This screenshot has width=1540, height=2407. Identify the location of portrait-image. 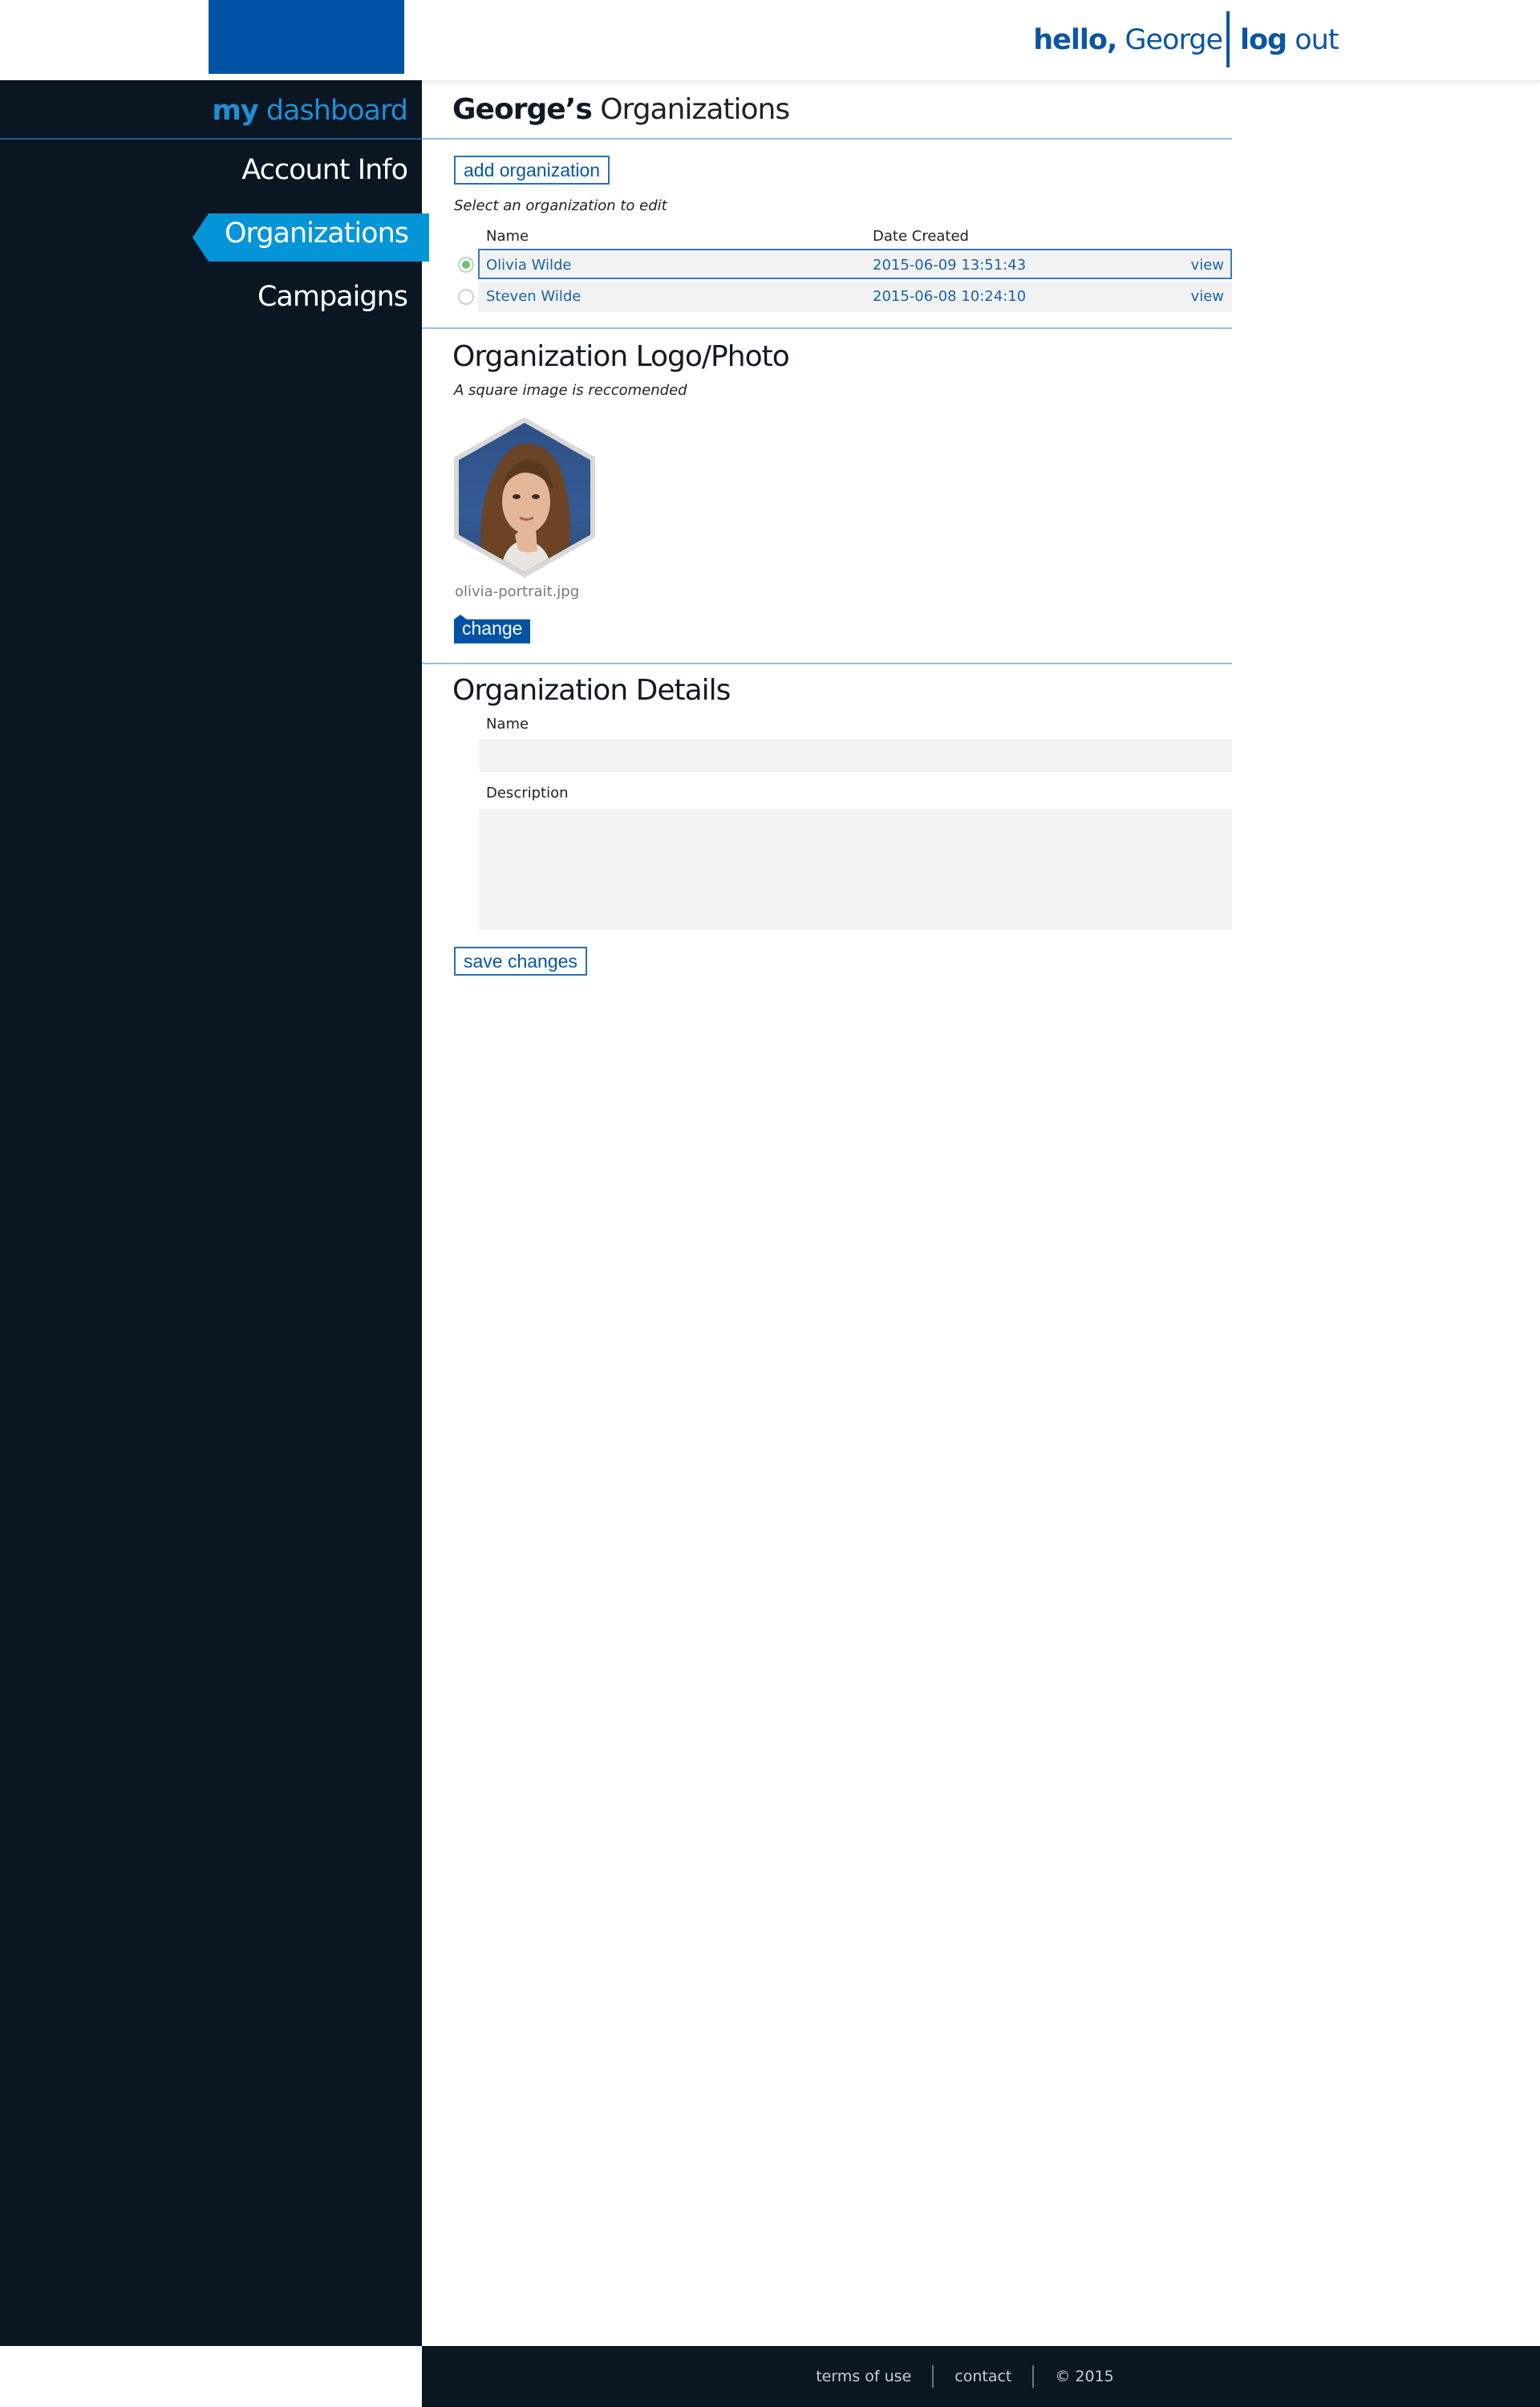
(524, 497).